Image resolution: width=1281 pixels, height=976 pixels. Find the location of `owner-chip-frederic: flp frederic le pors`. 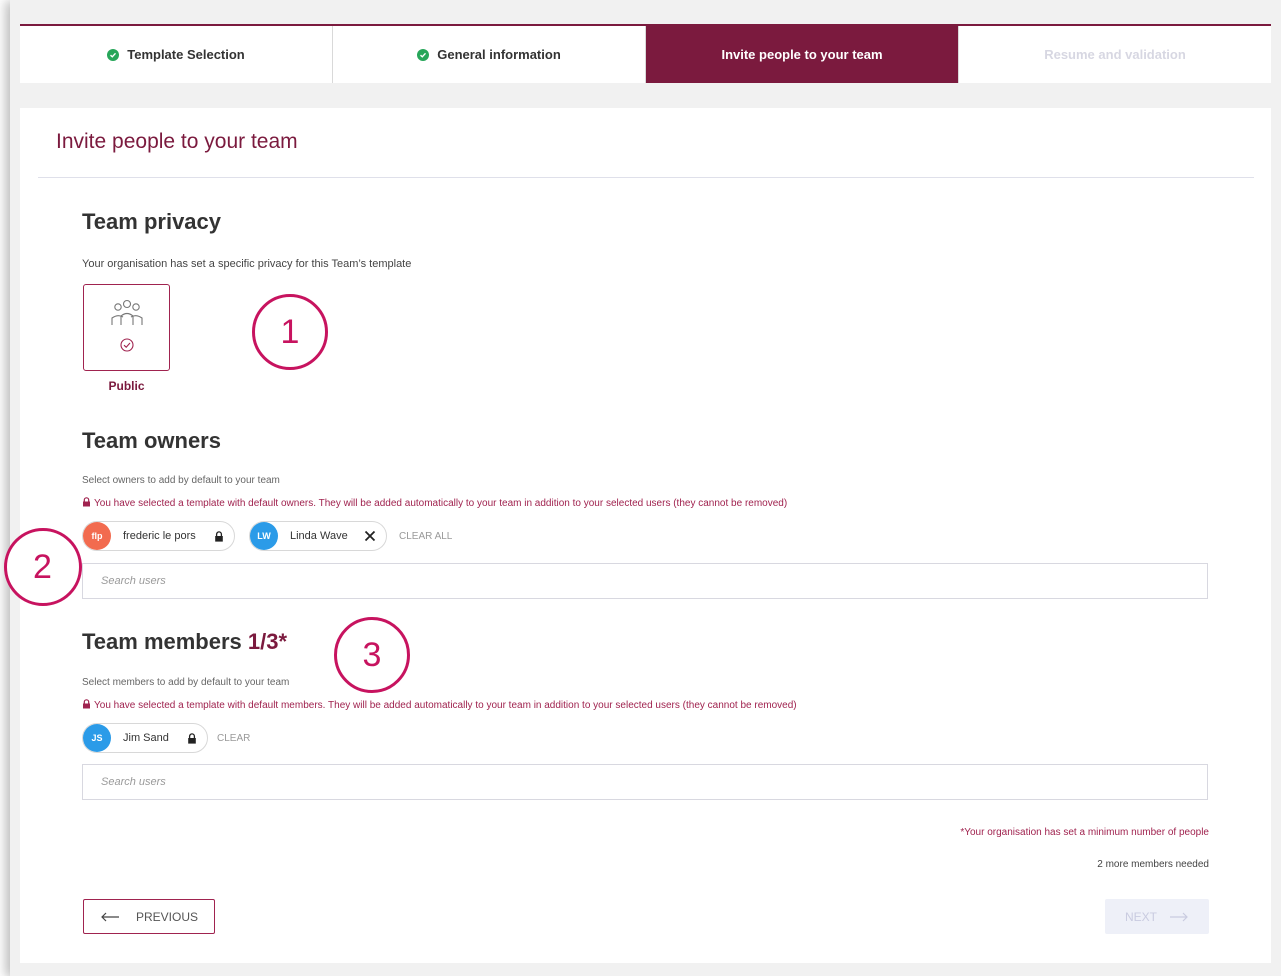

owner-chip-frederic: flp frederic le pors is located at coordinates (158, 536).